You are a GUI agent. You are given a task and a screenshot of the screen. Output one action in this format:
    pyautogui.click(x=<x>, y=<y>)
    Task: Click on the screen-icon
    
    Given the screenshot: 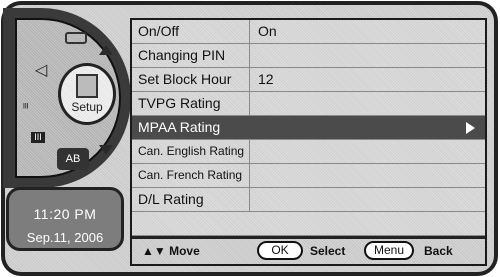 What is the action you would take?
    pyautogui.click(x=76, y=38)
    